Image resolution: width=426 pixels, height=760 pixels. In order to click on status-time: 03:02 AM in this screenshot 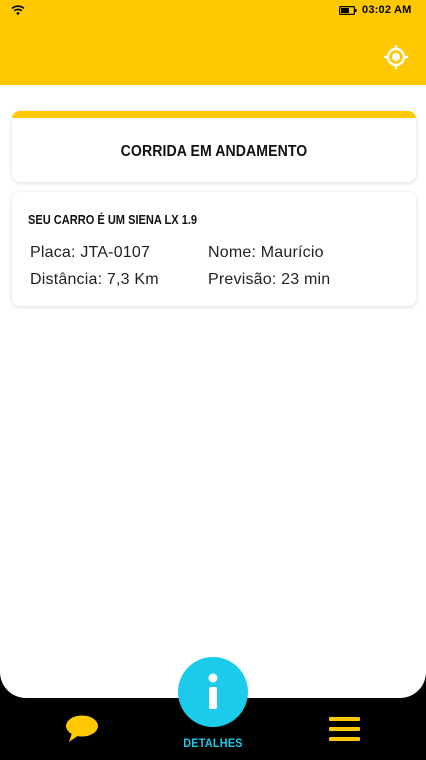, I will do `click(387, 10)`.